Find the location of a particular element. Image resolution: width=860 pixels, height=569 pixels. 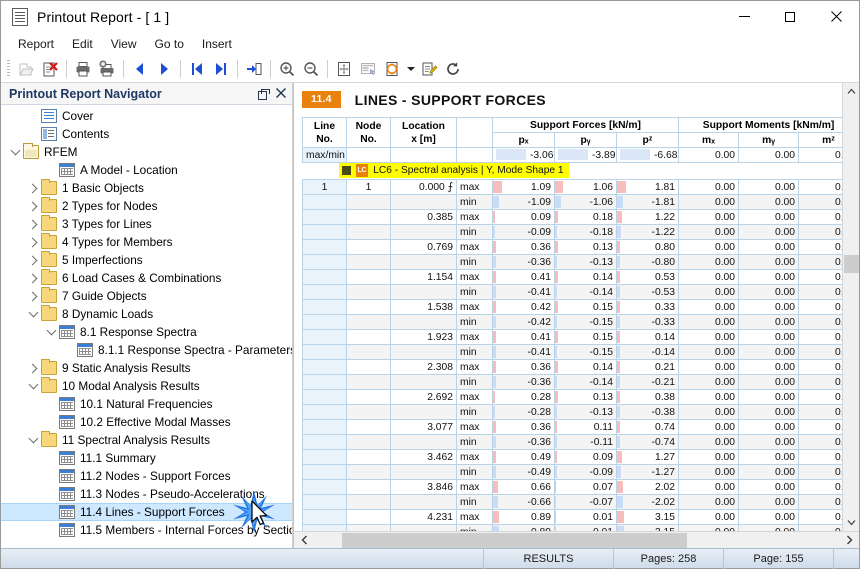

cell-px-maxmin: -3.06 is located at coordinates (523, 155).